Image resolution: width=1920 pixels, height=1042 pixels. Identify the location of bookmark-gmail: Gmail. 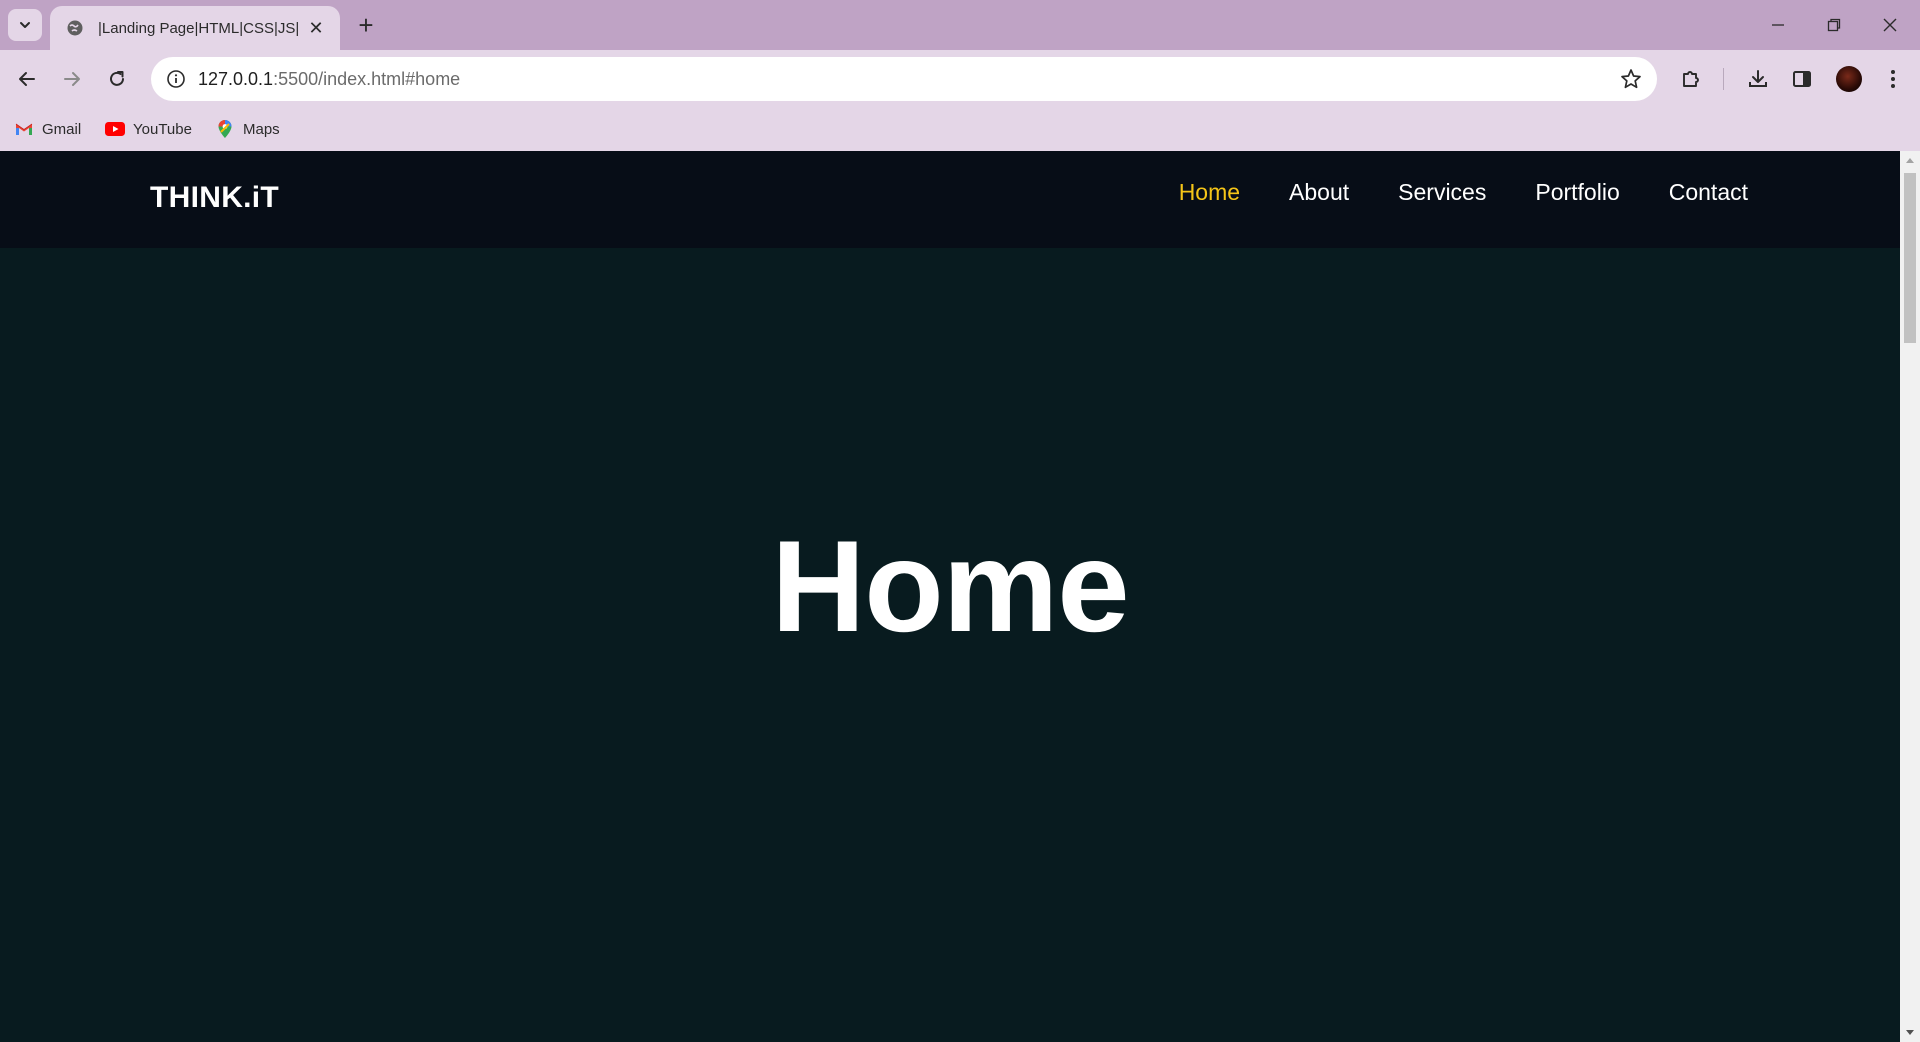
(47, 129).